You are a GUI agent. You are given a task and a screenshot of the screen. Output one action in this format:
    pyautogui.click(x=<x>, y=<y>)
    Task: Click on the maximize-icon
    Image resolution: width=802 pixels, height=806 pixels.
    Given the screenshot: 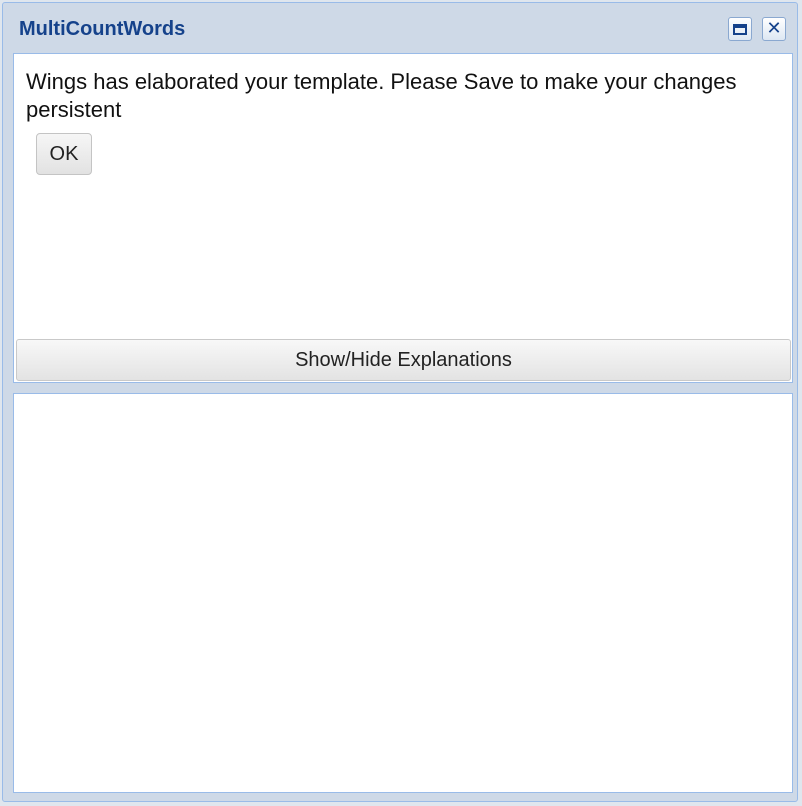 What is the action you would take?
    pyautogui.click(x=740, y=29)
    